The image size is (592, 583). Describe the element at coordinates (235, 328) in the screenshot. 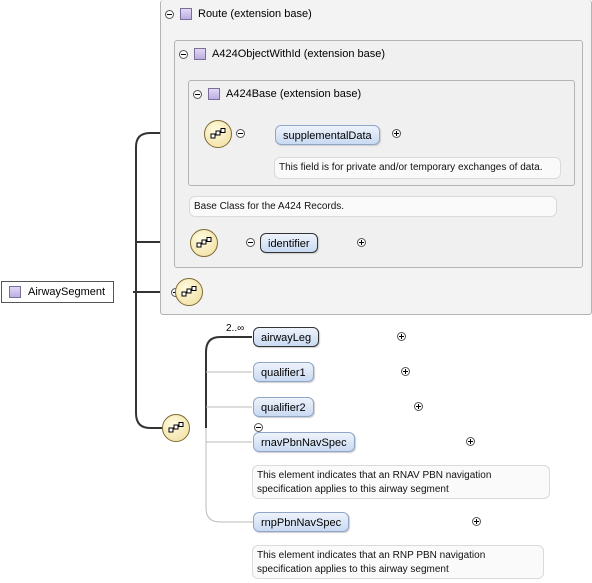

I see `airway-leg-cardinality: 2..∞` at that location.